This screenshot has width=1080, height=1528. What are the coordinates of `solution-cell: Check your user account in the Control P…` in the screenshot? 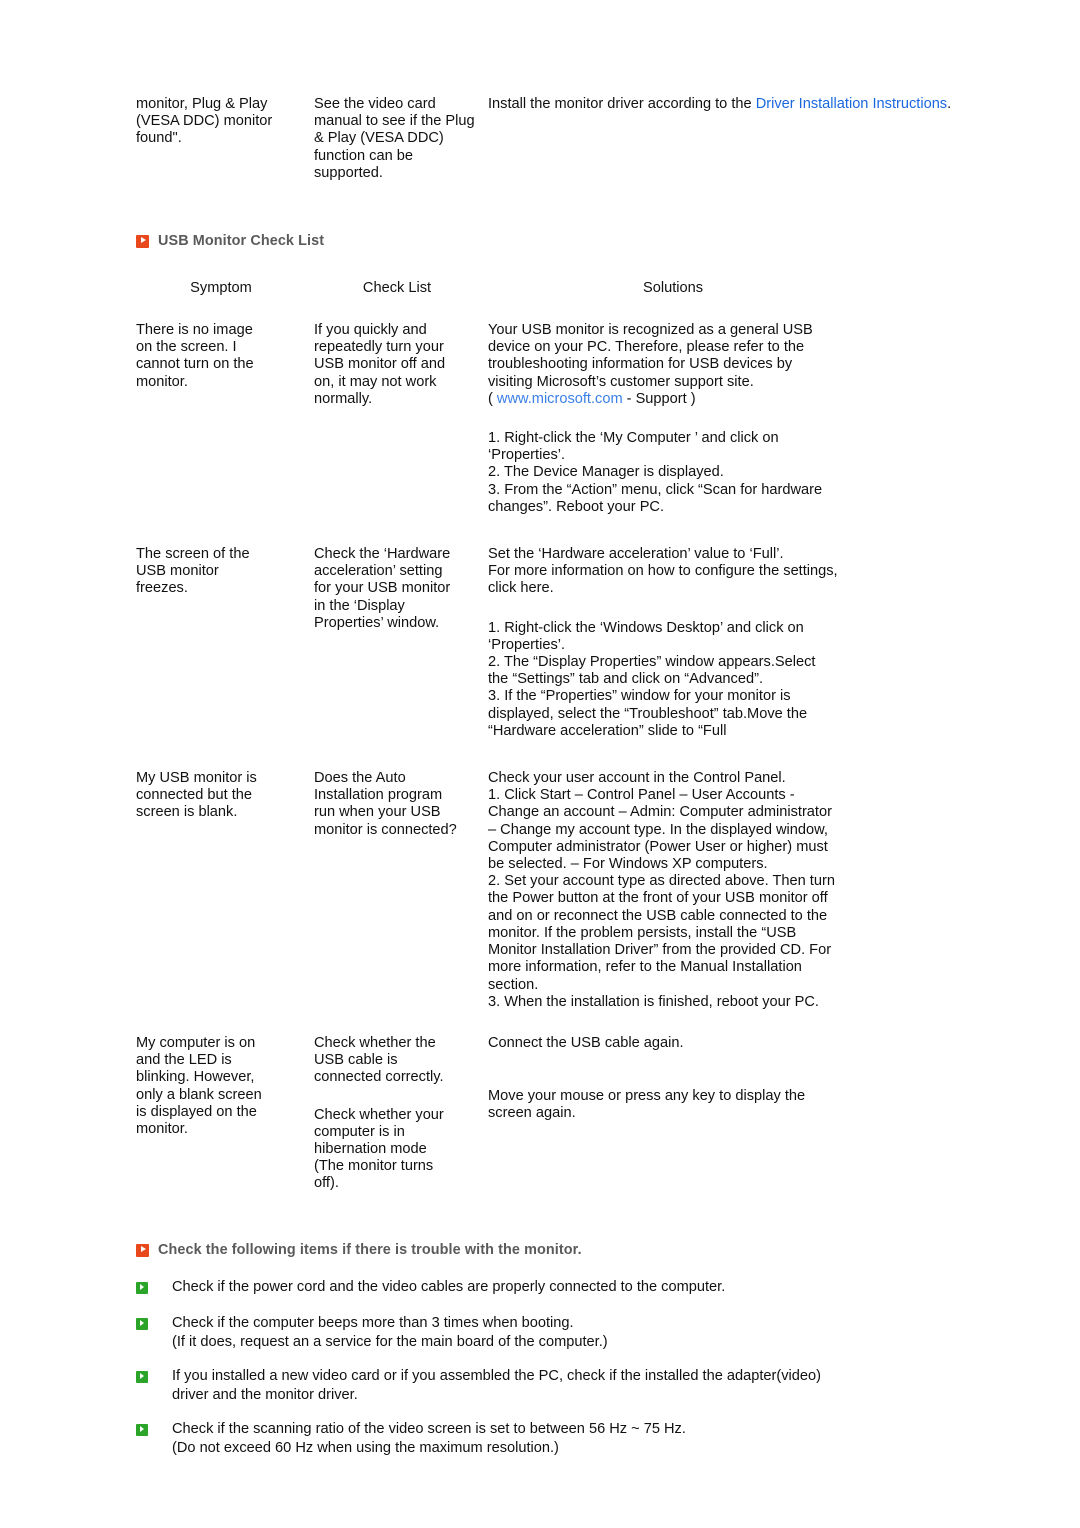 It's located at (661, 890).